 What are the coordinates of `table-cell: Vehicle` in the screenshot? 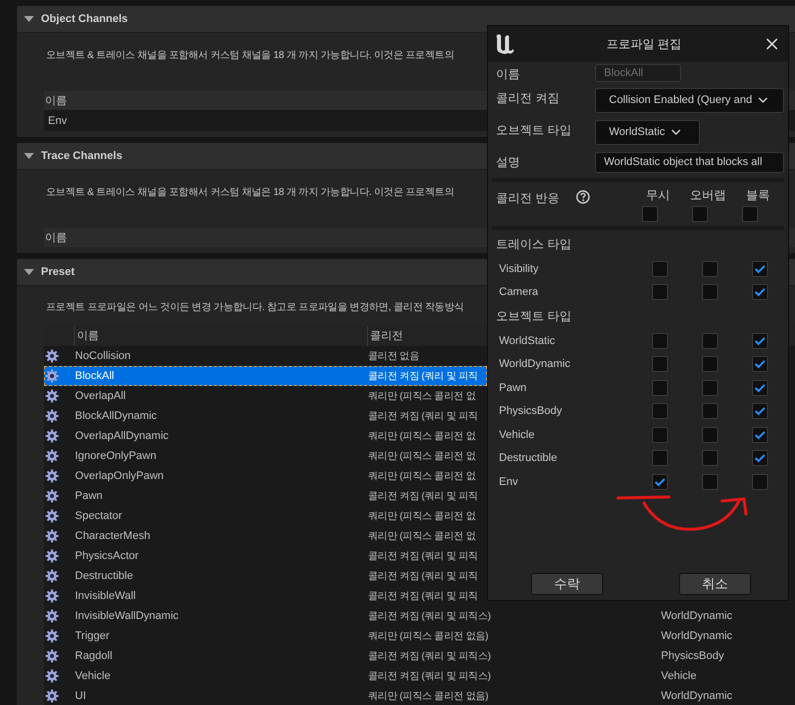 It's located at (678, 676).